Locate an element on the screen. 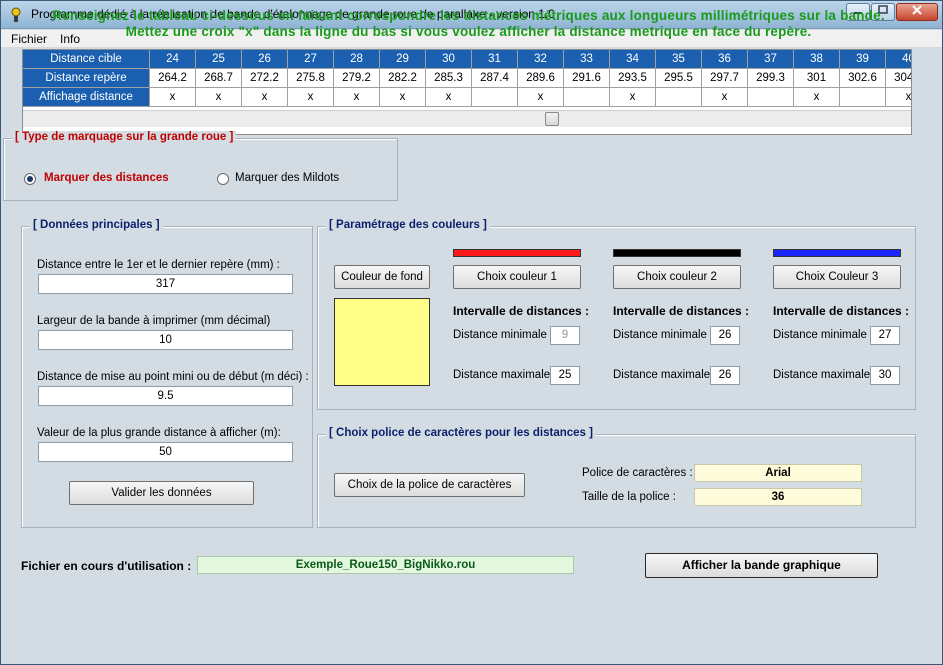 The width and height of the screenshot is (943, 665). min-distance-label-3: Distance minimale is located at coordinates (820, 335).